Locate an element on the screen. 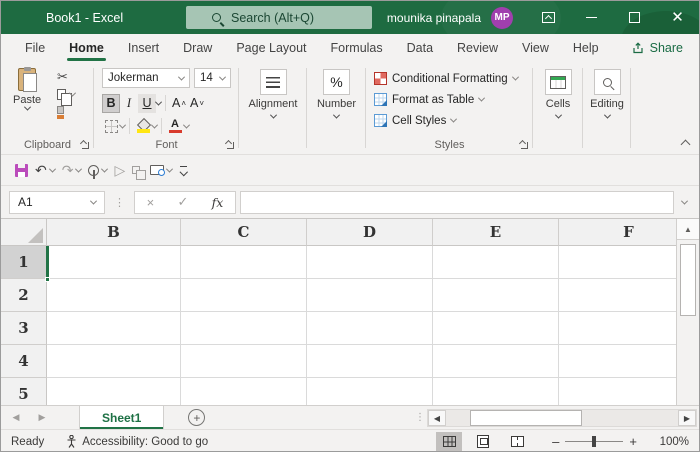 Image resolution: width=700 pixels, height=452 pixels. selection-fill-handle is located at coordinates (47, 279).